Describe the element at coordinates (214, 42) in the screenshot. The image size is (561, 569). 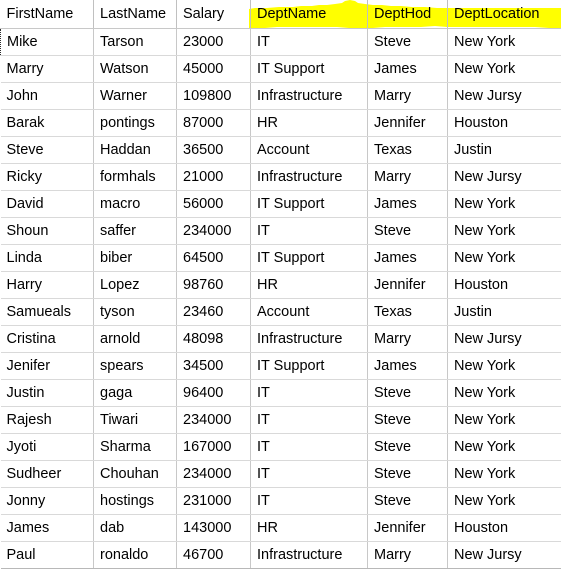
I see `cell-salary: 23000` at that location.